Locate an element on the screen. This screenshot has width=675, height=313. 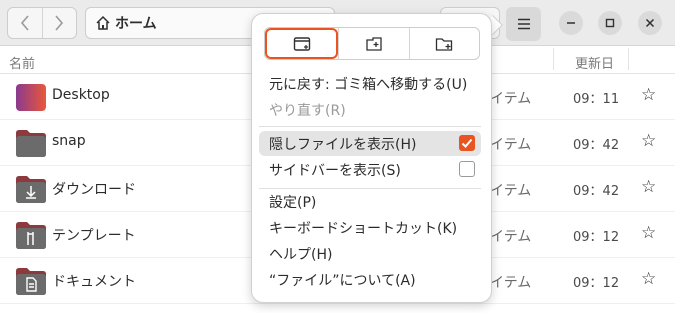
menu-item-settings: 設定(P) is located at coordinates (370, 201).